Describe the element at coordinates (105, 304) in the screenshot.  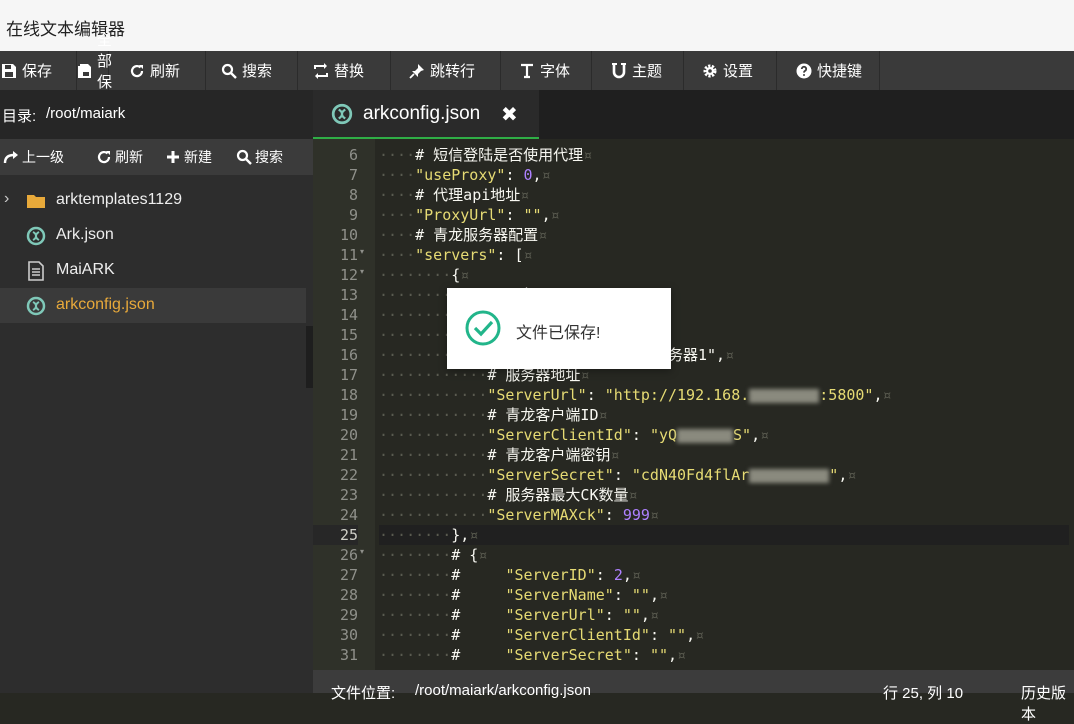
I see `tree-item-label: arkconfig.json` at that location.